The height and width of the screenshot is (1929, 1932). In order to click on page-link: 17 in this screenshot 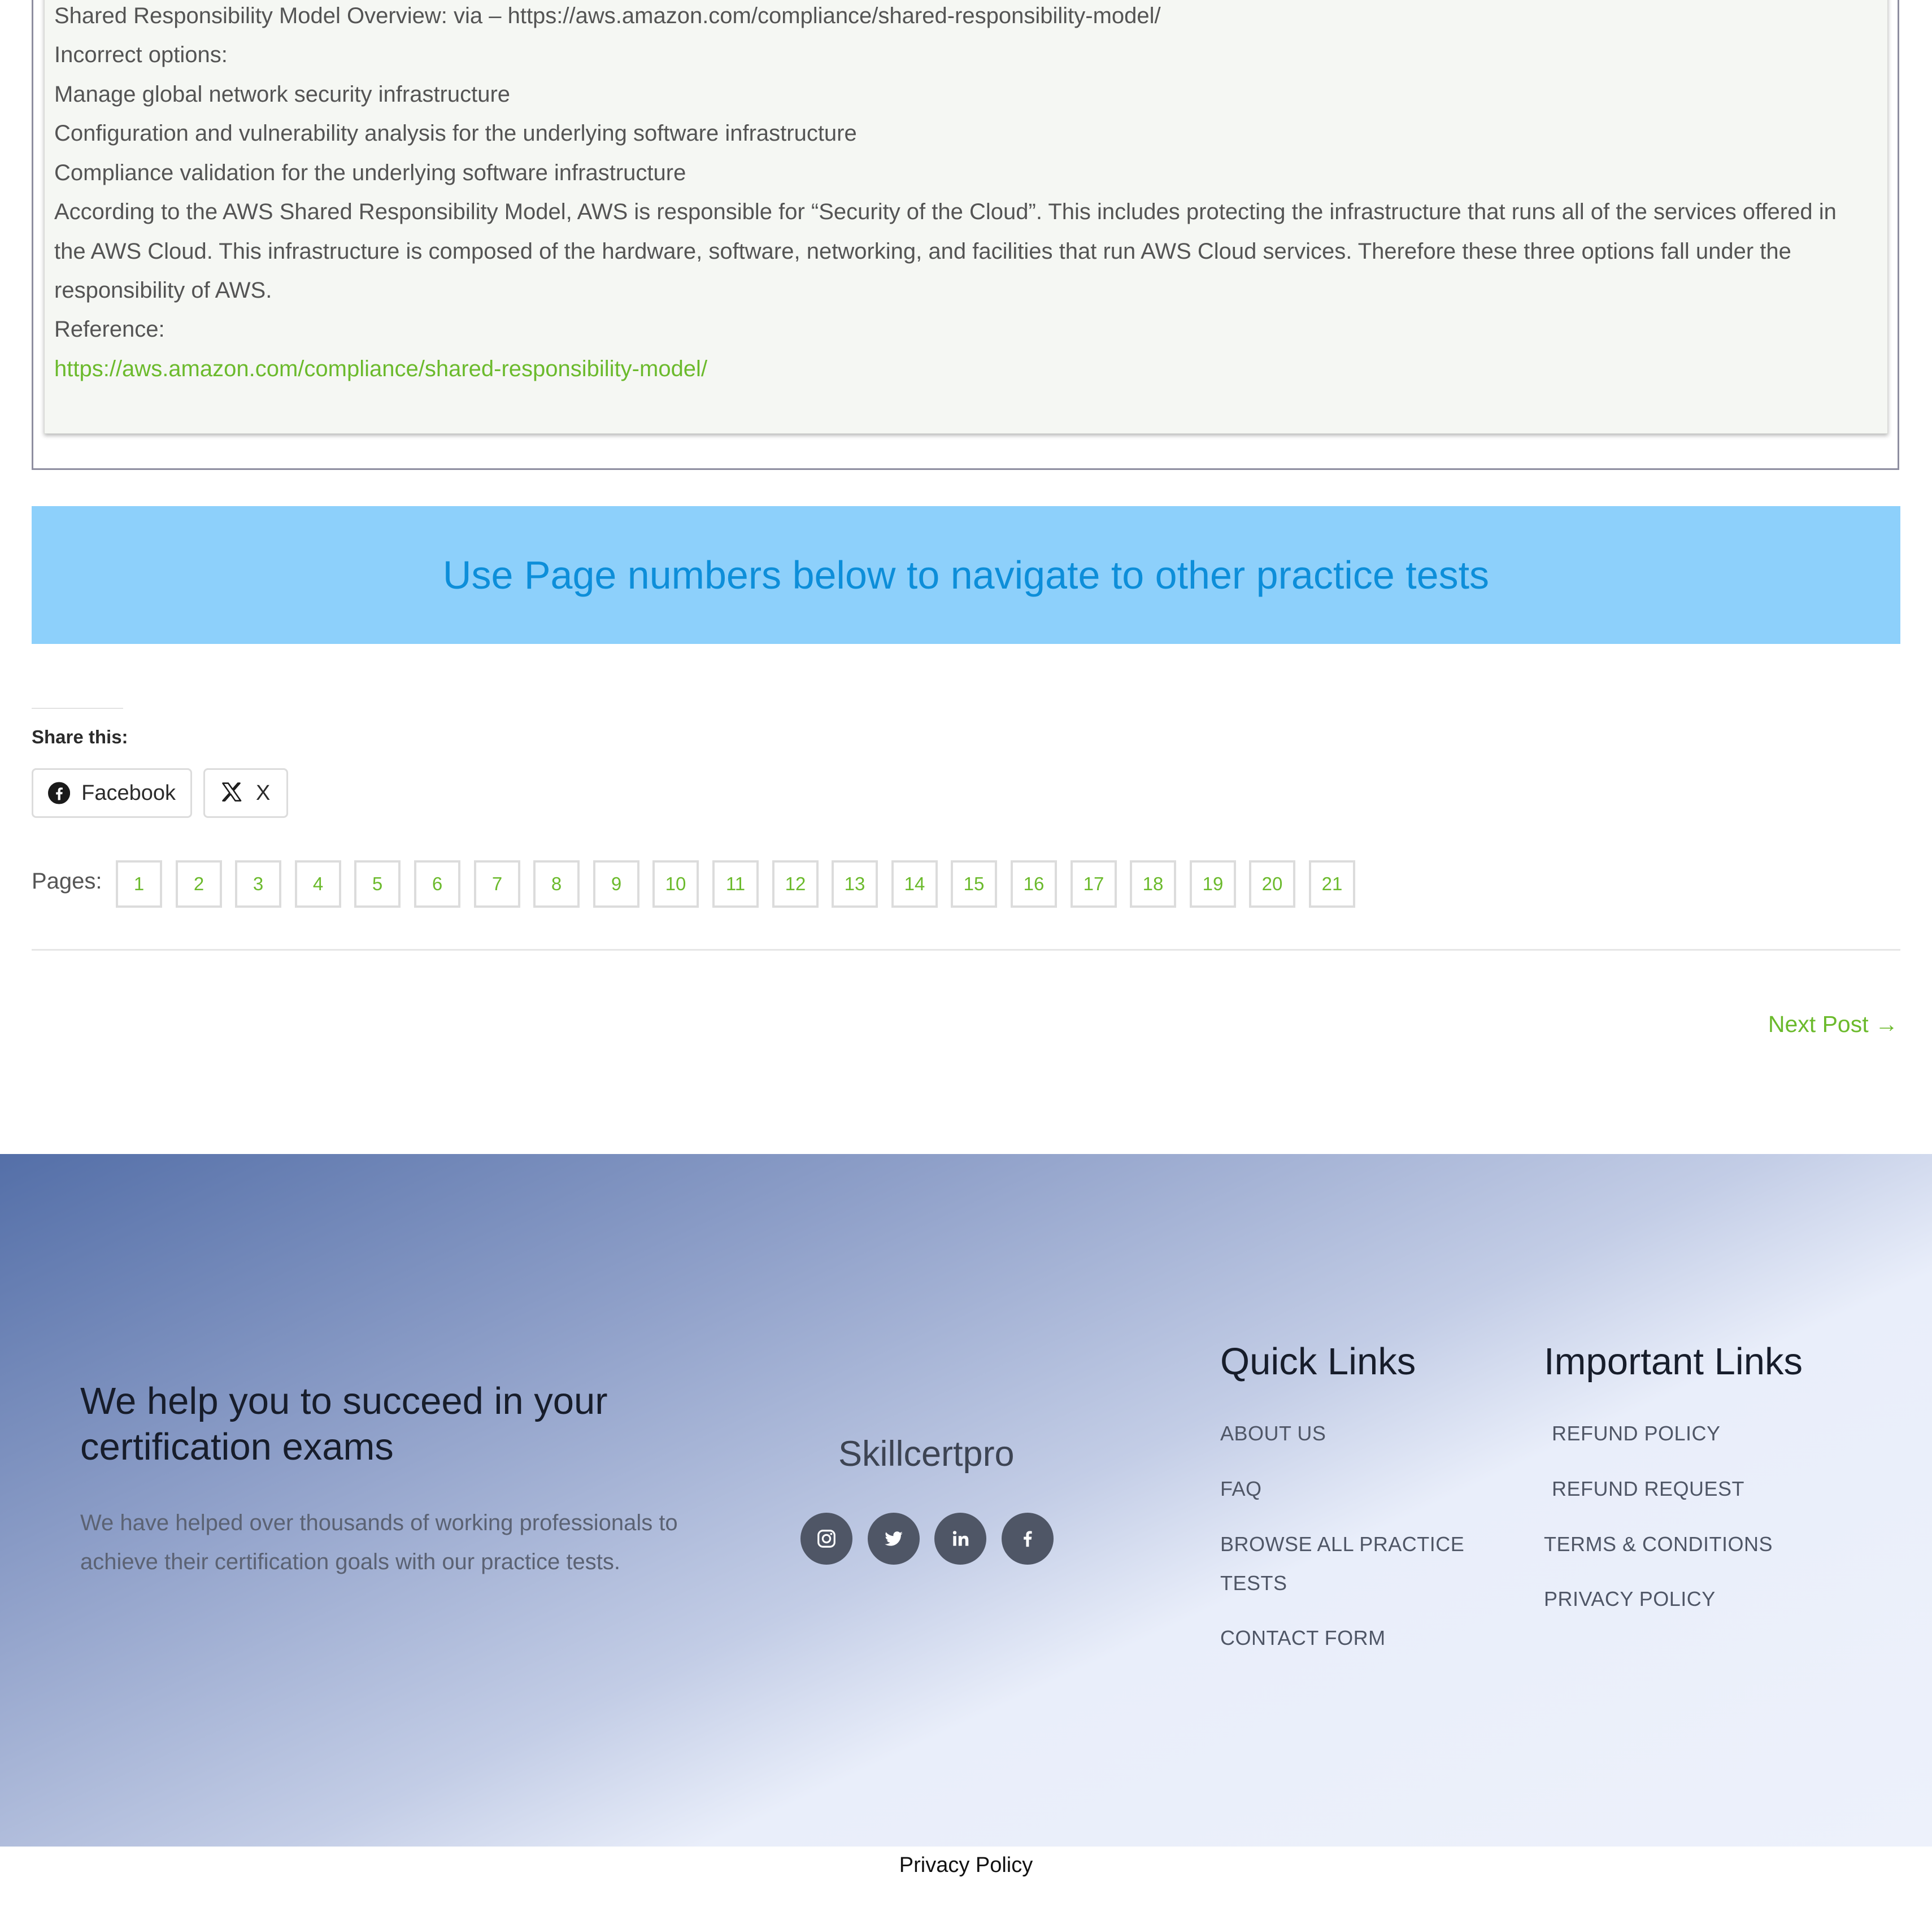, I will do `click(1094, 884)`.